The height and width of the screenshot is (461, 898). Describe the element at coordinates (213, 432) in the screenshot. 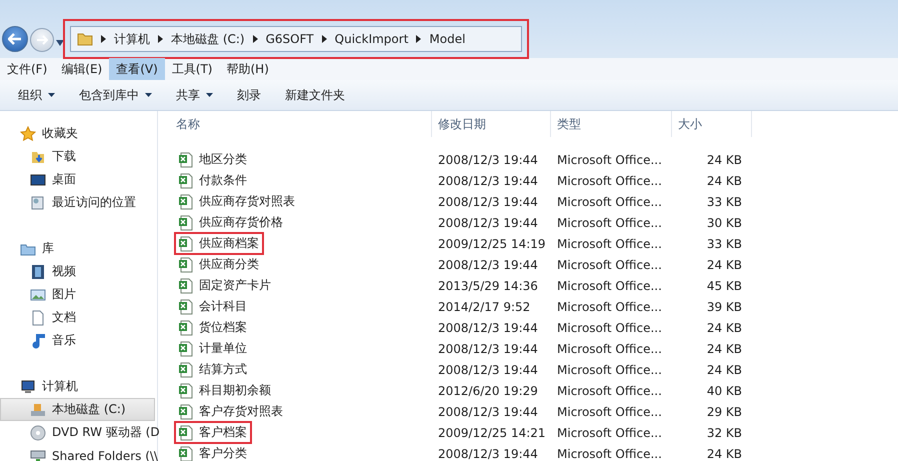

I see `file-name: 客户档案` at that location.